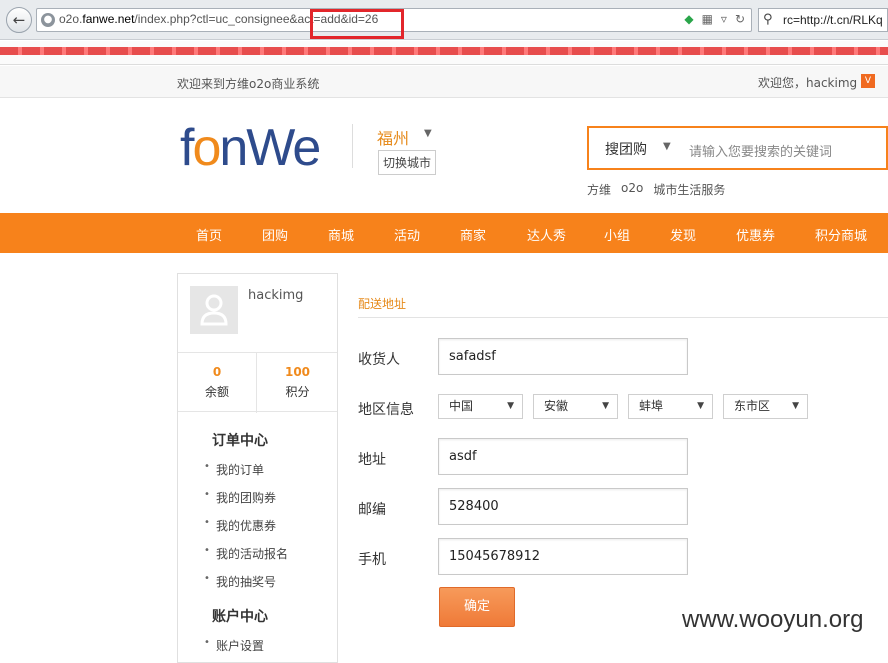 The width and height of the screenshot is (888, 663). I want to click on province-select: 安徽 ▼, so click(575, 406).